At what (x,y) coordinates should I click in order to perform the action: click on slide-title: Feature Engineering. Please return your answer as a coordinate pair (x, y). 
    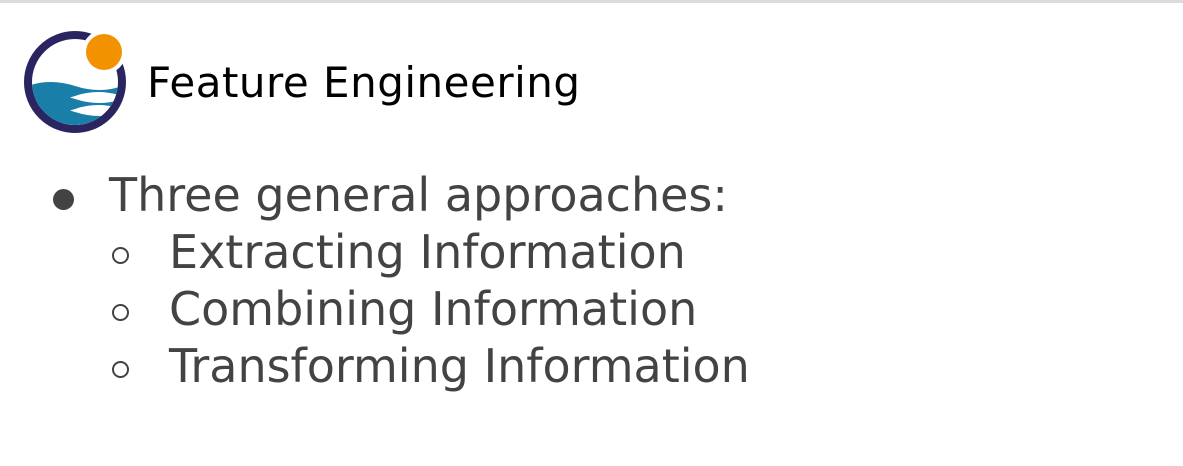
    Looking at the image, I should click on (364, 82).